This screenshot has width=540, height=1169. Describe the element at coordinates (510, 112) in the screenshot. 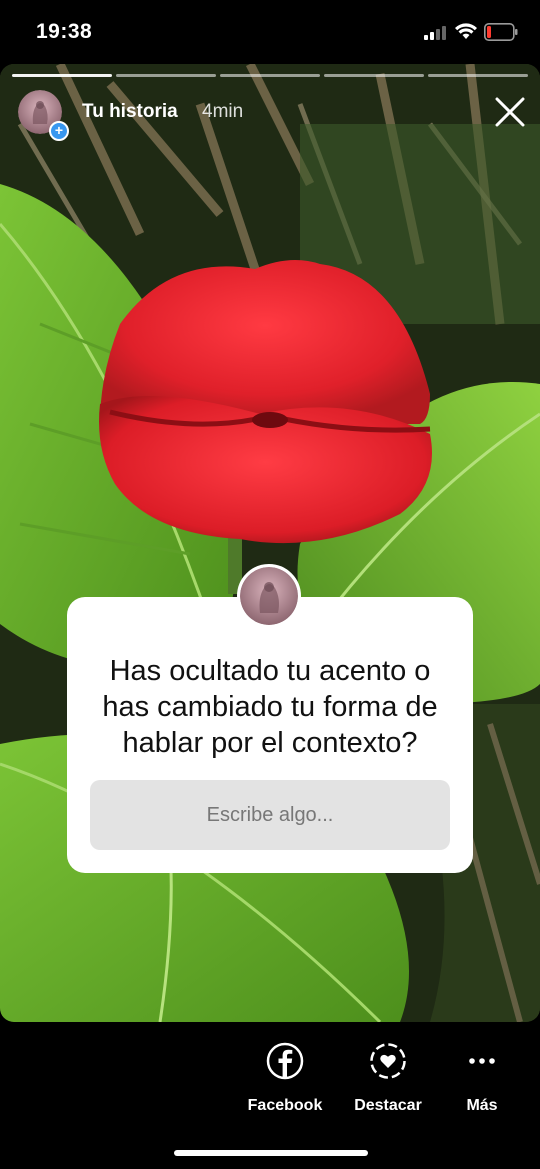

I see `close-icon` at that location.